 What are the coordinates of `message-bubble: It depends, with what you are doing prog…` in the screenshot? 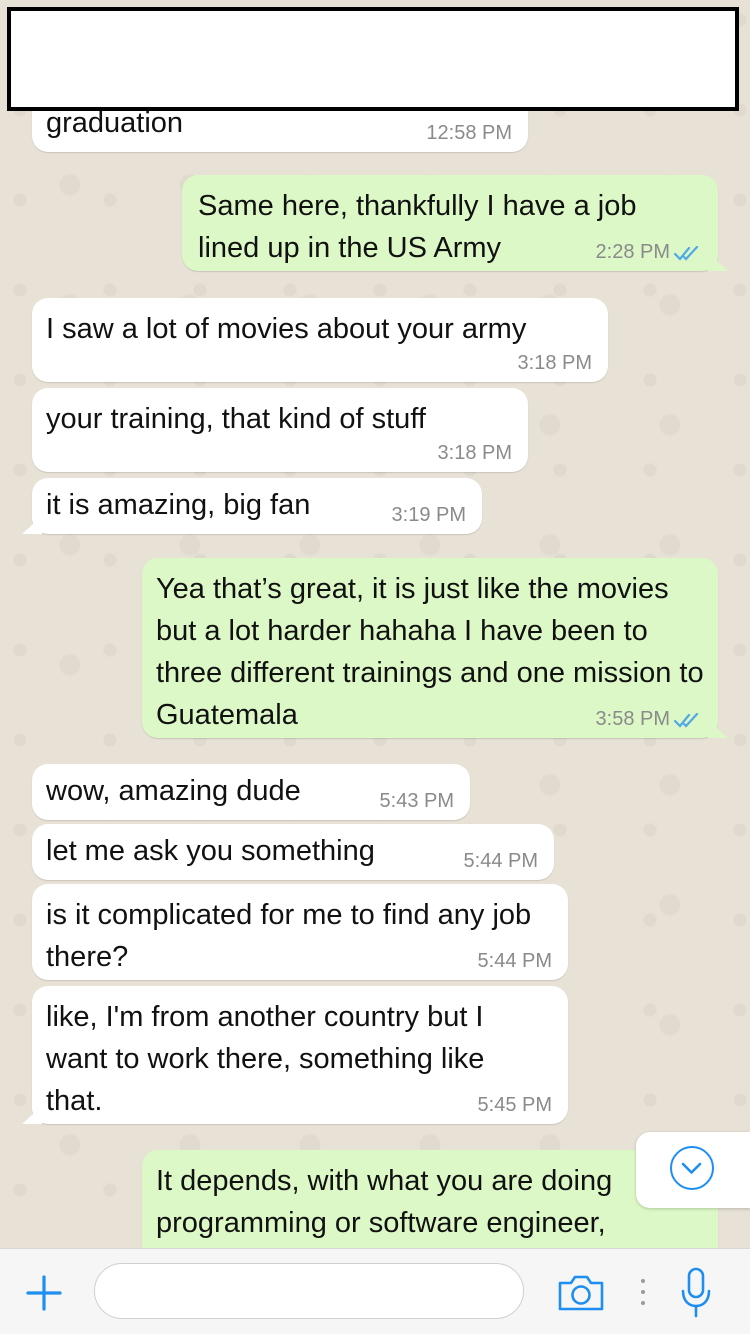 It's located at (430, 1199).